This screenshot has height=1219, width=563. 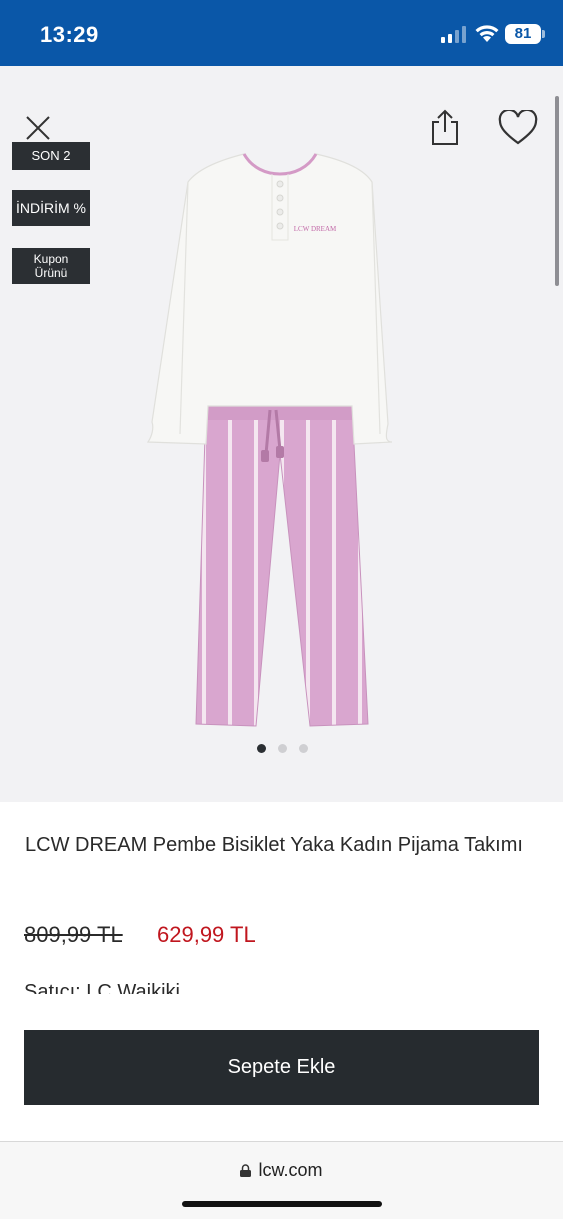 I want to click on coupon-badge-line2: Ürünü, so click(x=51, y=273).